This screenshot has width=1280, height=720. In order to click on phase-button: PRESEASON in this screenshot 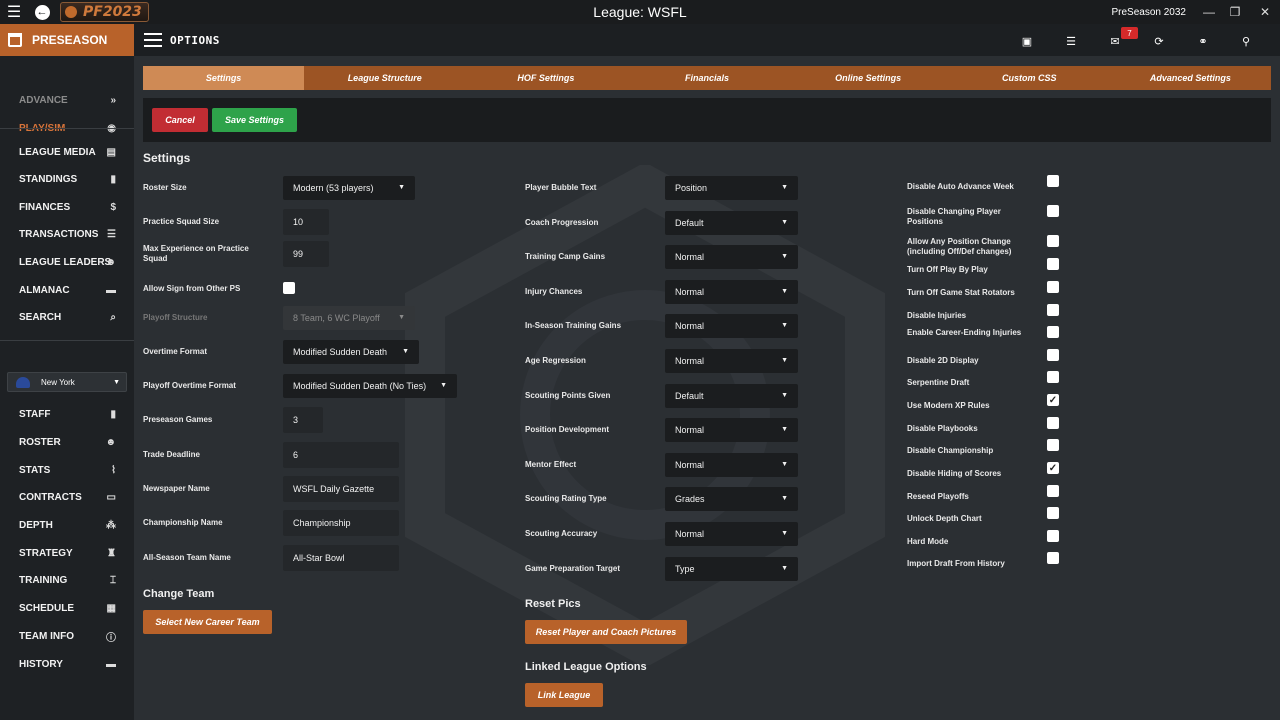, I will do `click(67, 40)`.